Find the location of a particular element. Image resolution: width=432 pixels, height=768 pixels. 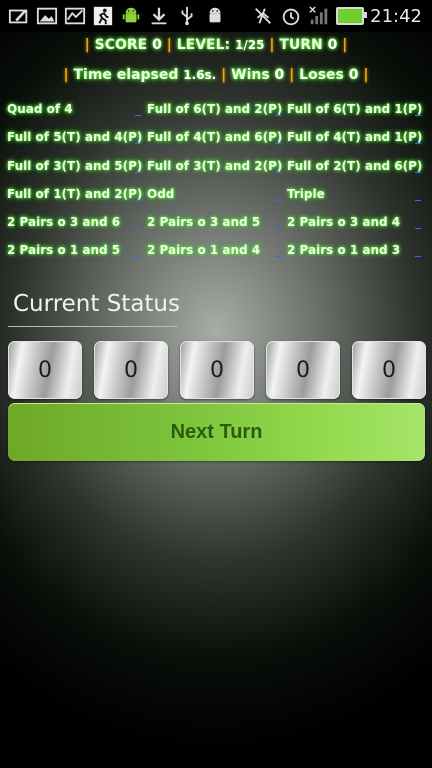

download-icon is located at coordinates (159, 16).